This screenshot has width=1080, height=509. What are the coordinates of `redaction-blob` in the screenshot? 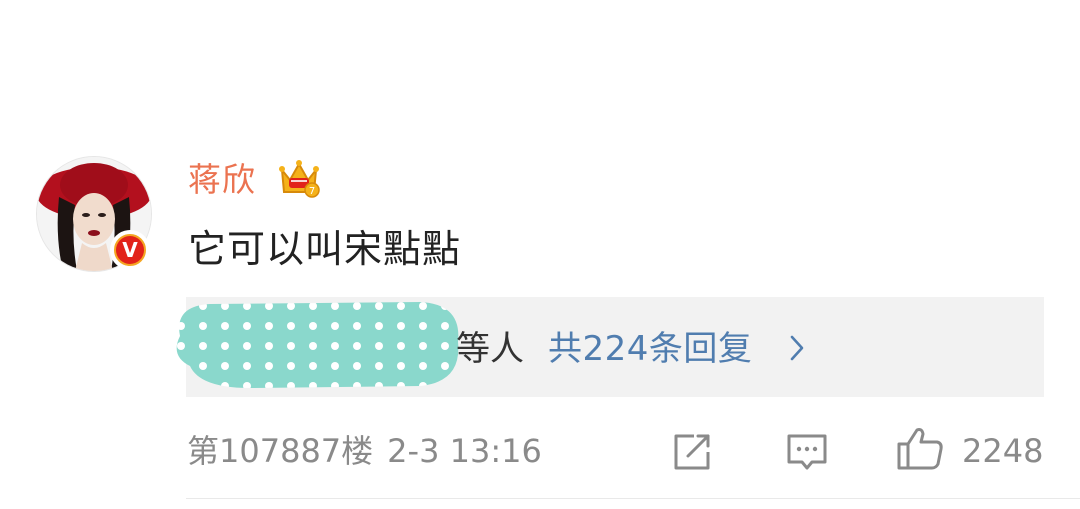 It's located at (317, 345).